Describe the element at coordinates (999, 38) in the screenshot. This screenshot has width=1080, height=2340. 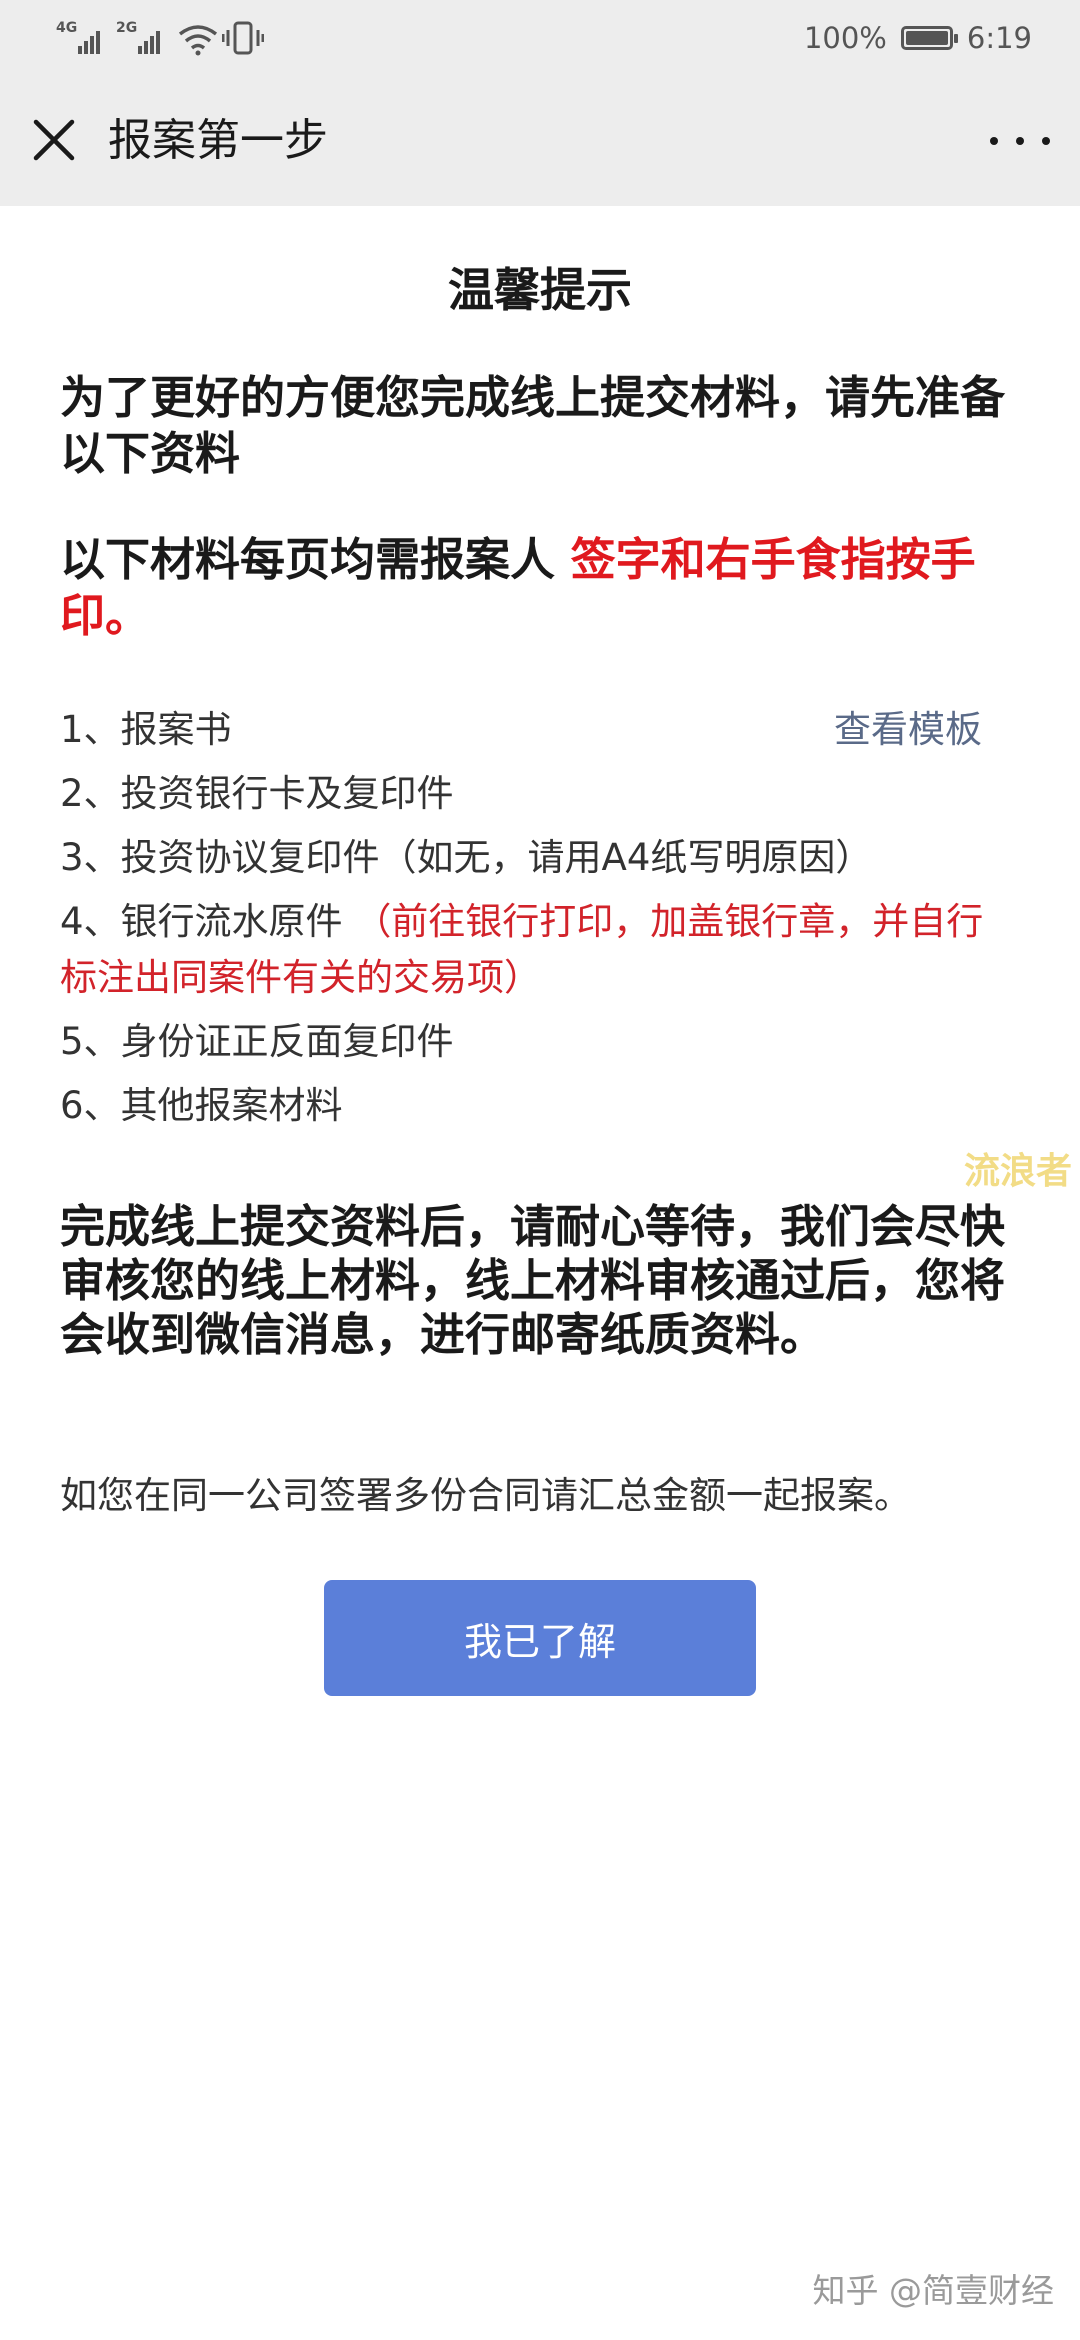
I see `clock: 6:19` at that location.